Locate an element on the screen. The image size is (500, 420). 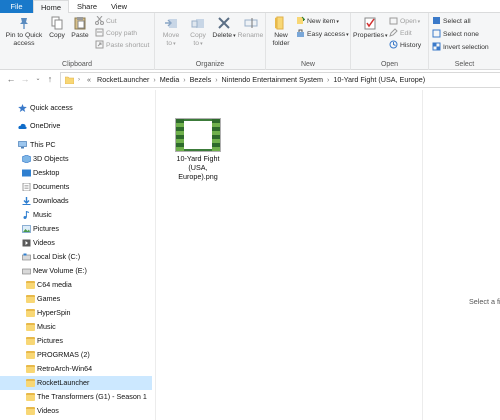
breadcrumb-nes: Nintendo Entertainment System is located at coordinates (272, 80).